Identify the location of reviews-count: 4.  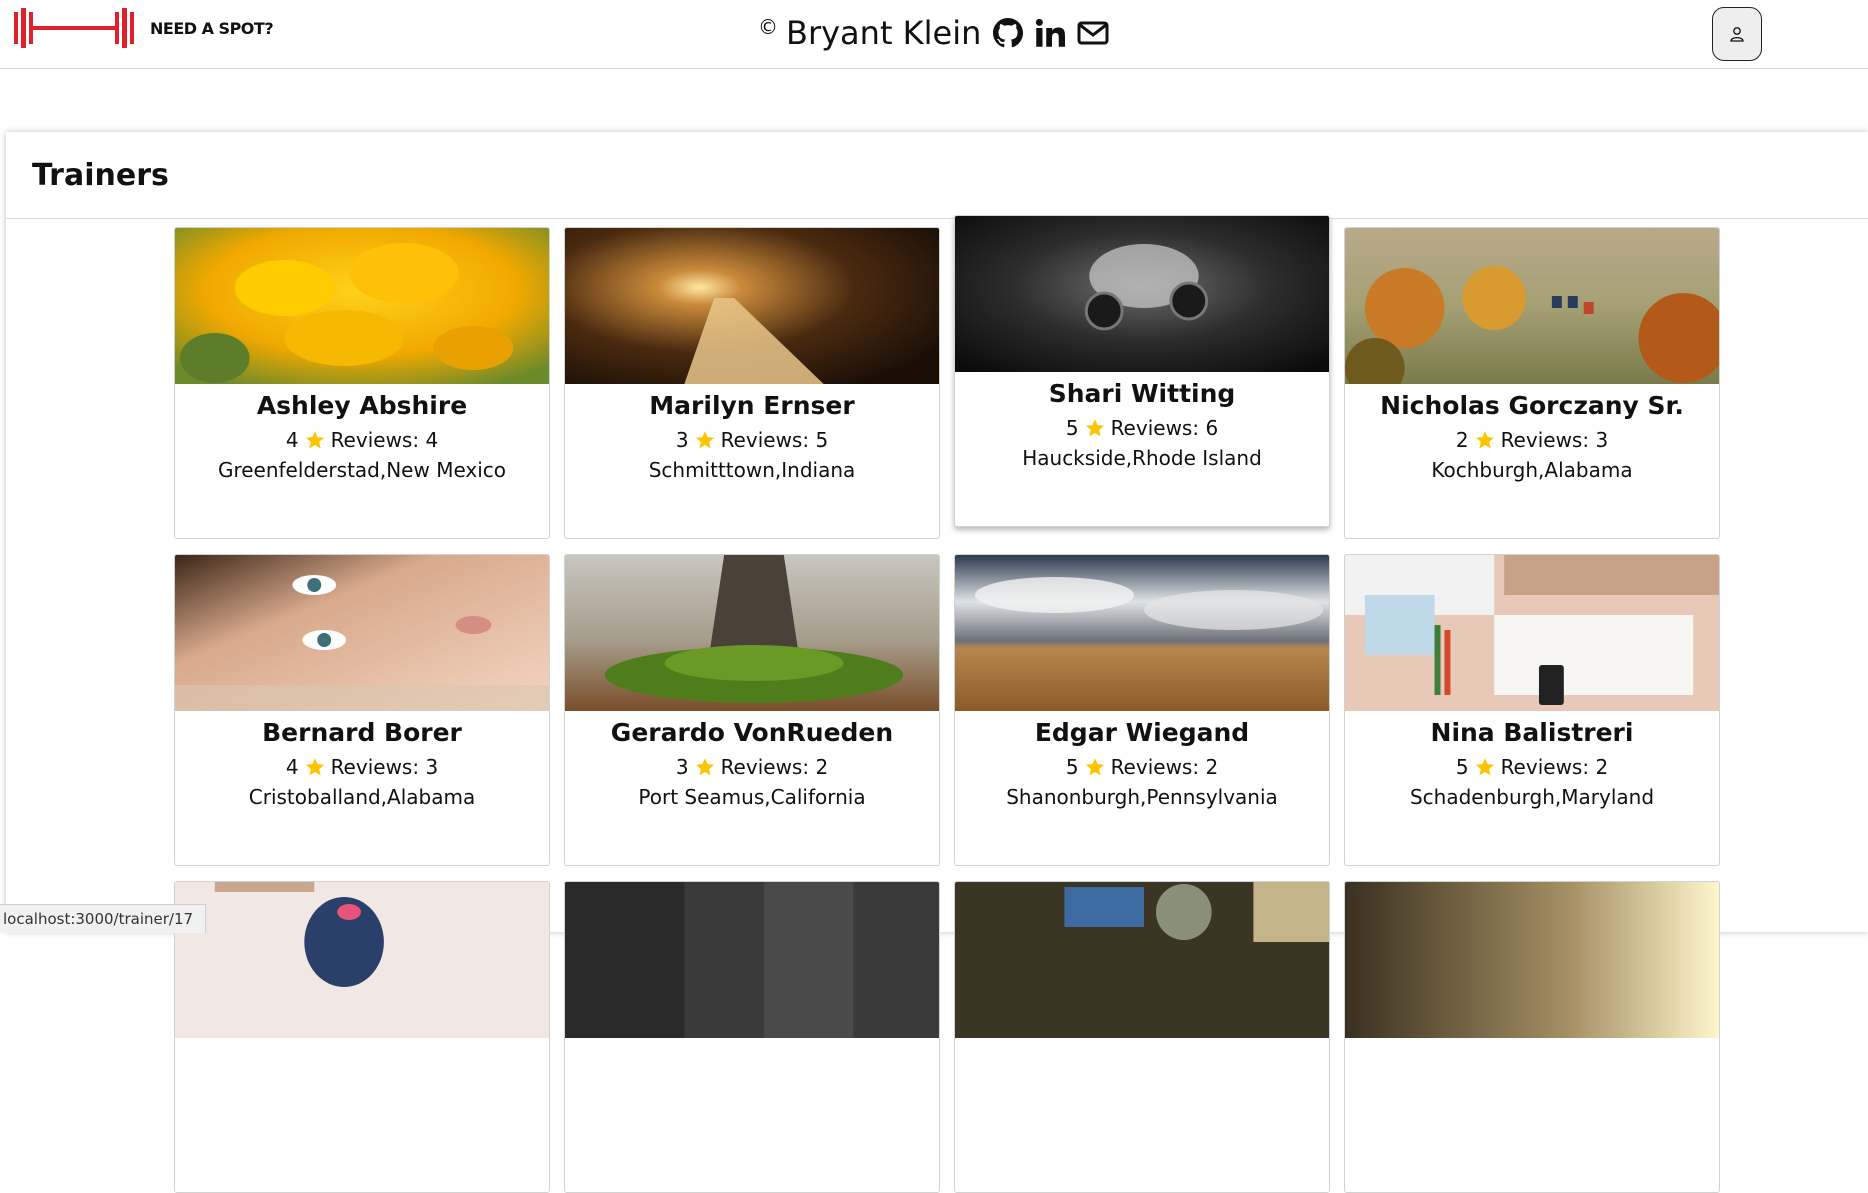
(432, 440).